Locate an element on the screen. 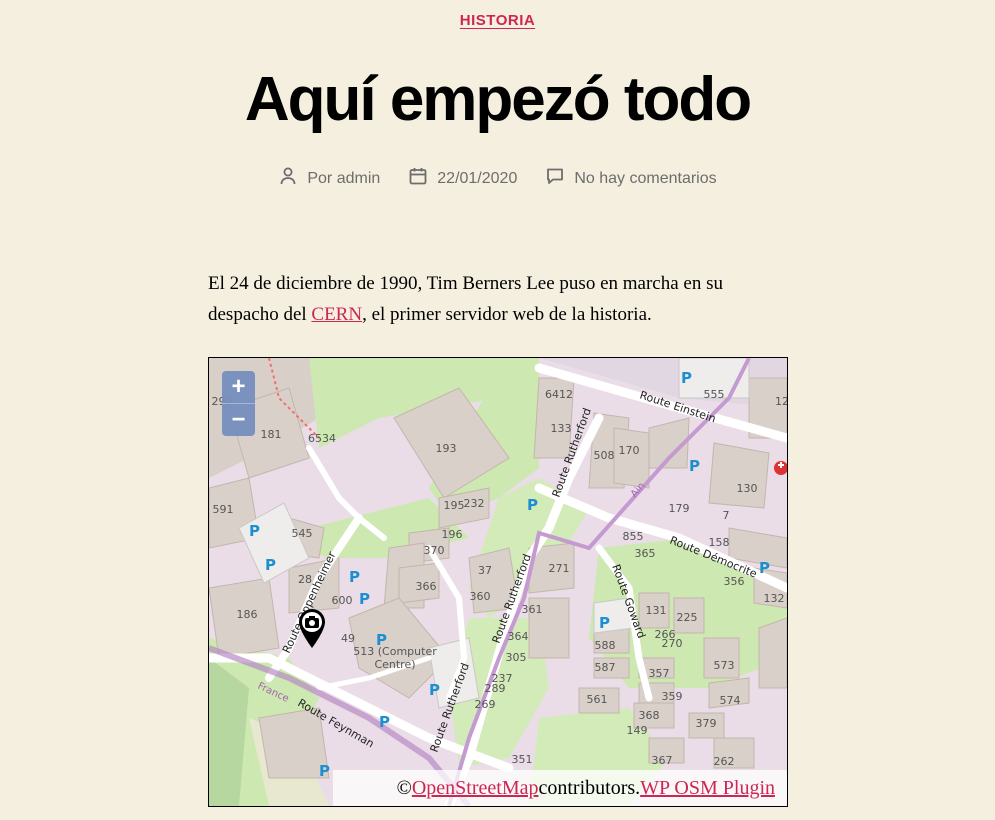 The height and width of the screenshot is (820, 995). svg-text: 131 is located at coordinates (656, 610).